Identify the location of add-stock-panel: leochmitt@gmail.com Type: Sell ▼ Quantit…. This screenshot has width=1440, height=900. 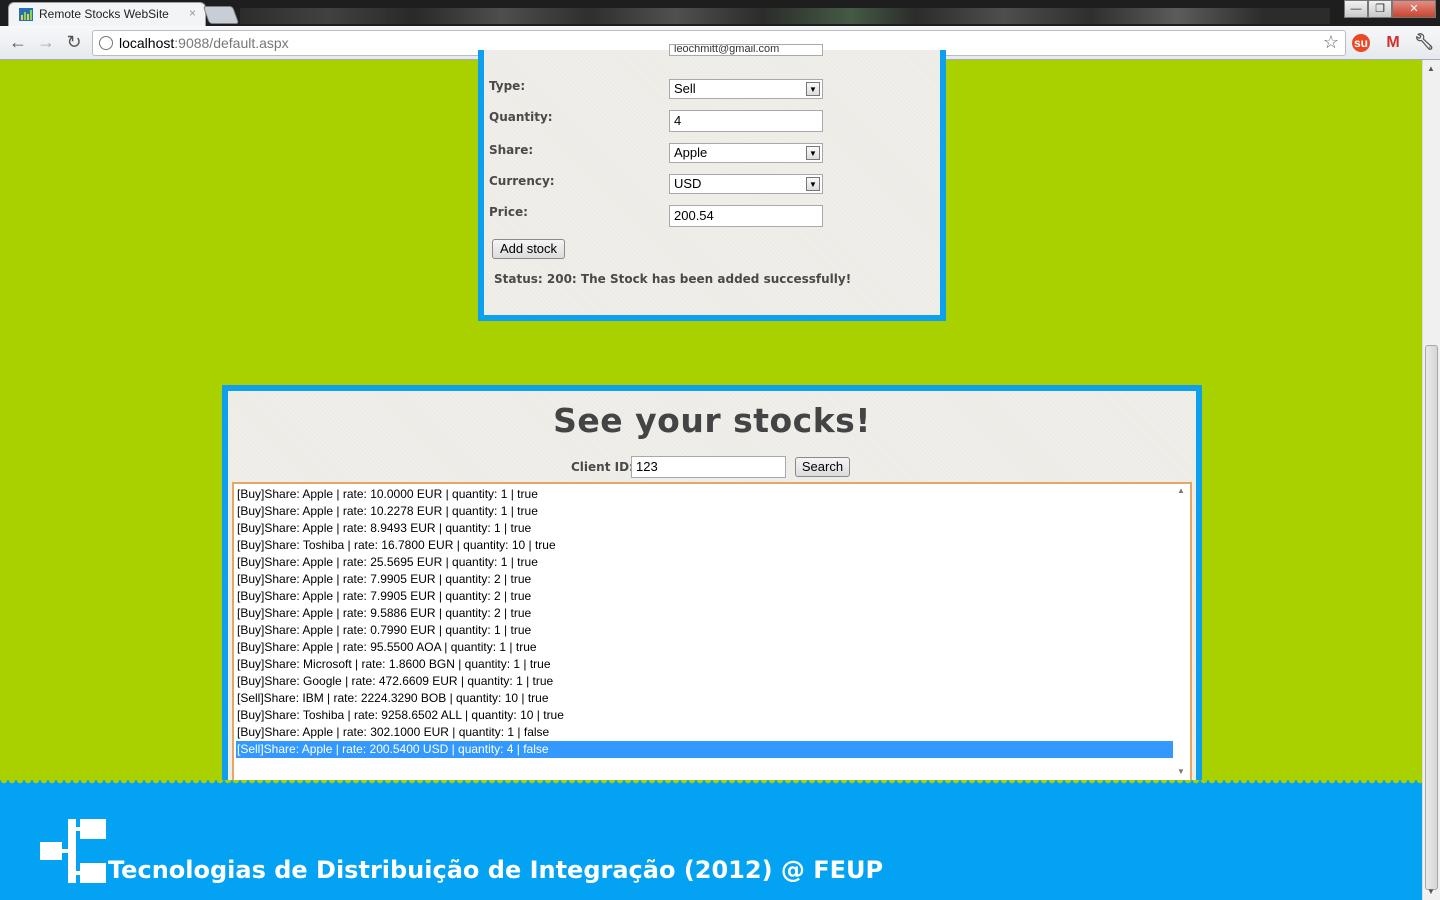
(712, 182).